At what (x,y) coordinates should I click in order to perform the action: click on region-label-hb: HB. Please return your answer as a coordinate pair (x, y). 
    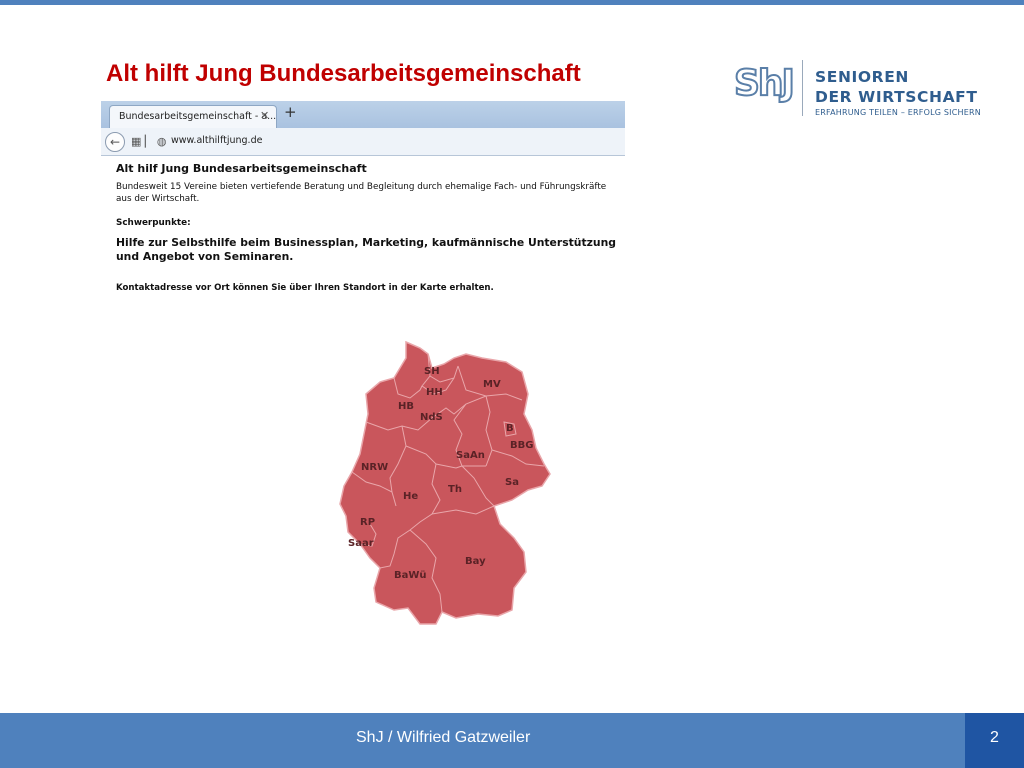
    Looking at the image, I should click on (406, 406).